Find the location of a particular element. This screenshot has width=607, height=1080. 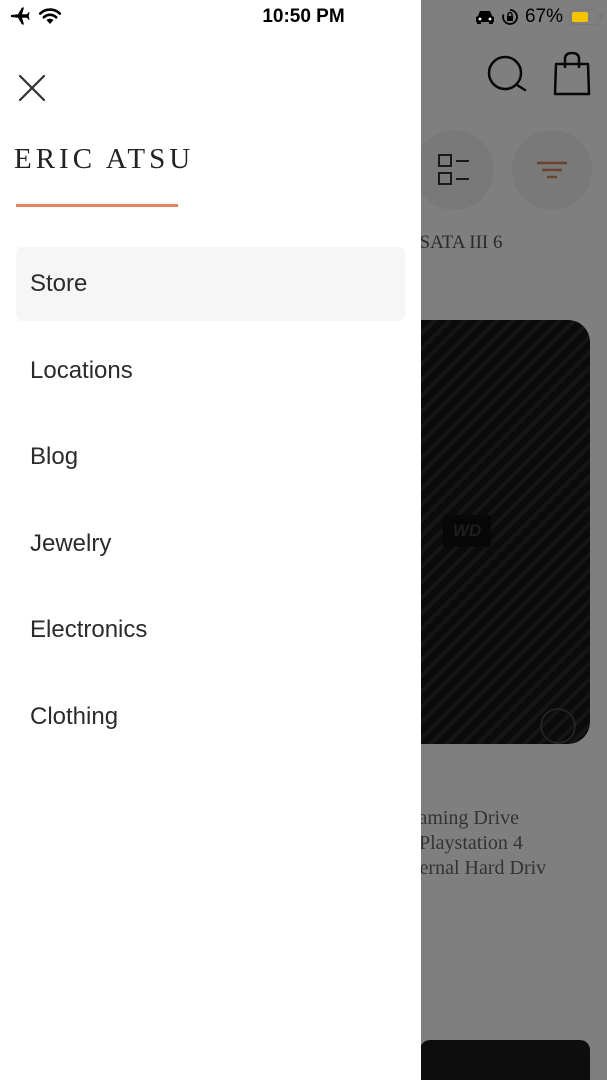

battery-icon is located at coordinates (586, 17).